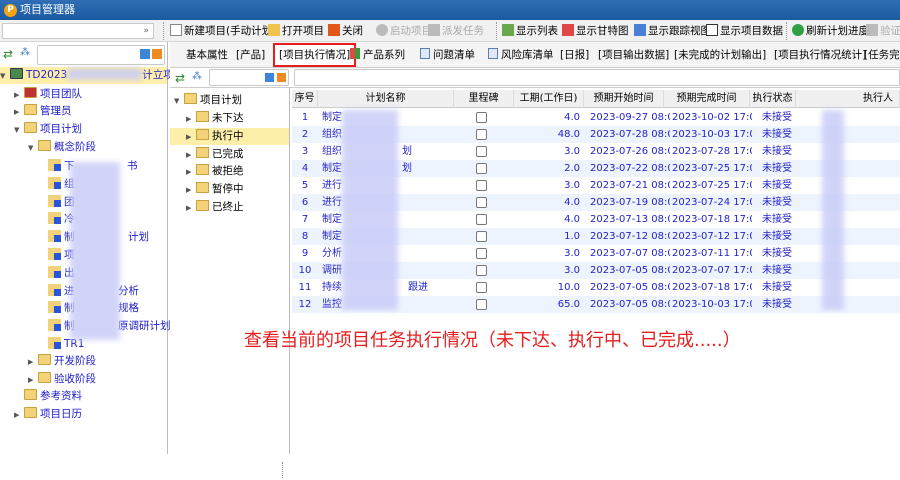 This screenshot has width=900, height=480. Describe the element at coordinates (883, 31) in the screenshot. I see `toolbar-button-verify: 验证` at that location.